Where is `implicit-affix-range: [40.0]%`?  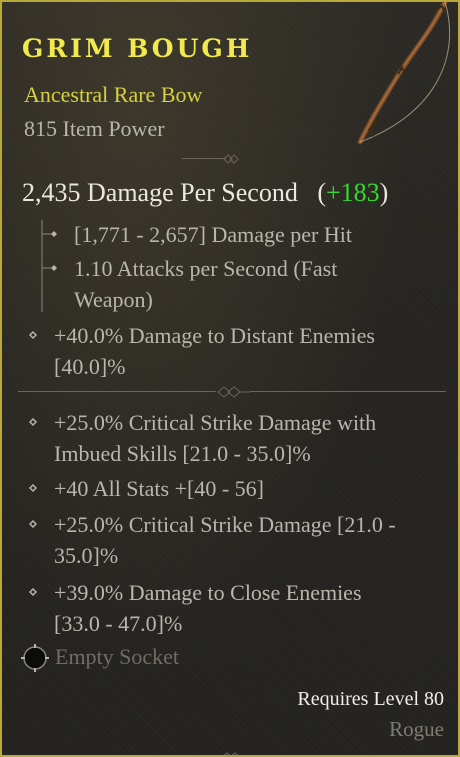
implicit-affix-range: [40.0]% is located at coordinates (90, 366).